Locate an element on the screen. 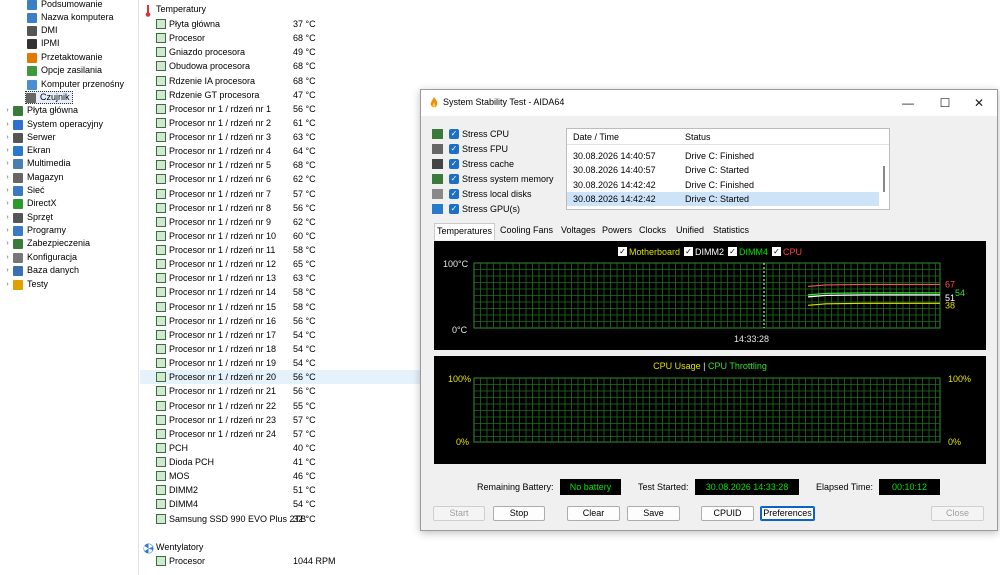 The height and width of the screenshot is (575, 1000). log-scrollbar is located at coordinates (884, 177).